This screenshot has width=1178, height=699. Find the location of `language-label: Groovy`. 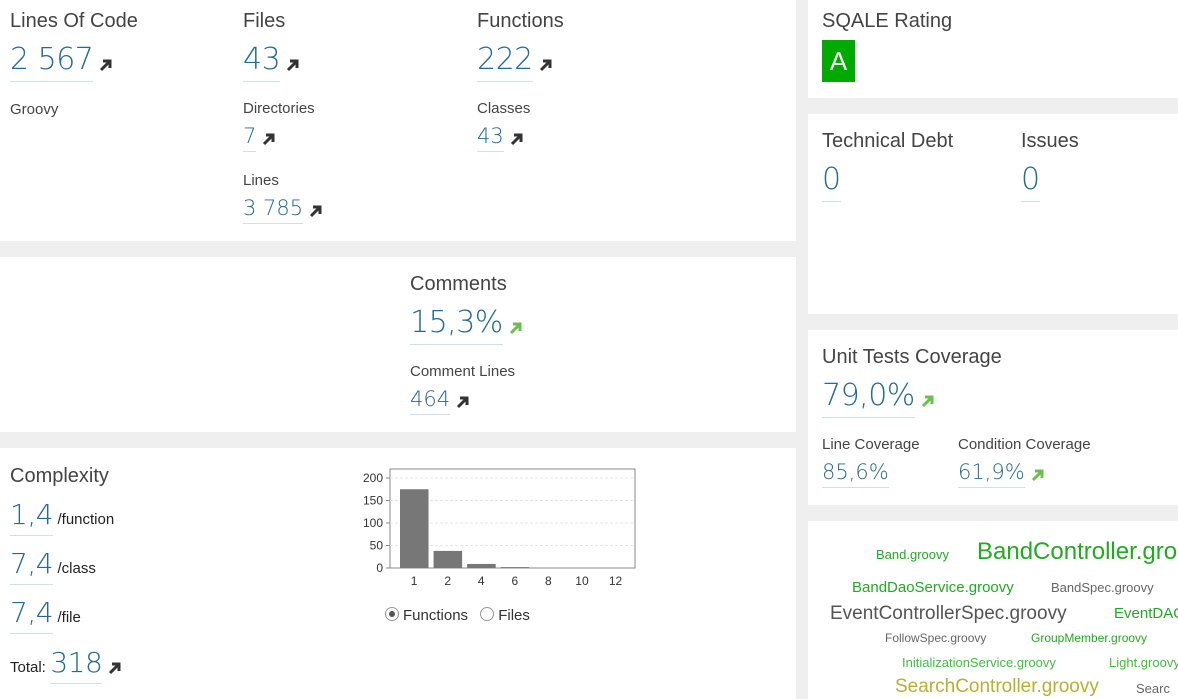

language-label: Groovy is located at coordinates (34, 109).